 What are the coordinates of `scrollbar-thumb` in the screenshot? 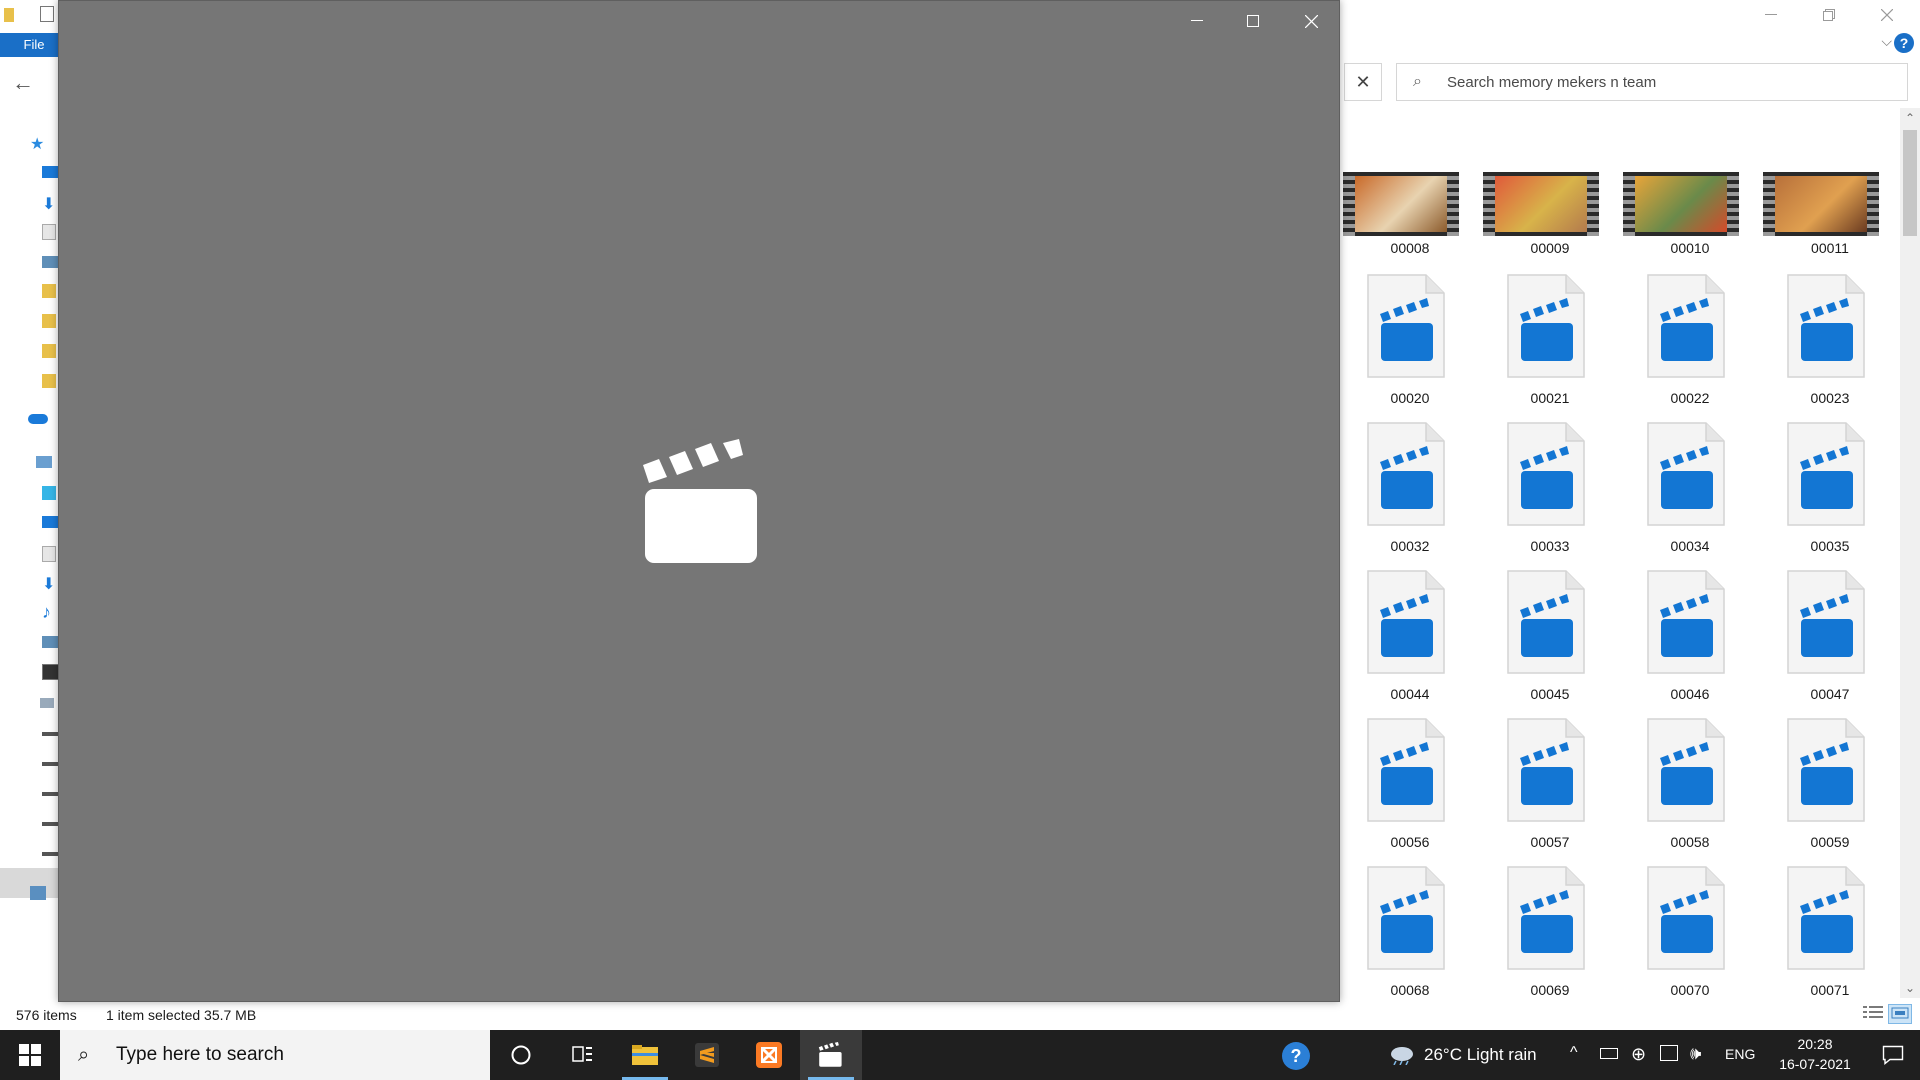 It's located at (1910, 183).